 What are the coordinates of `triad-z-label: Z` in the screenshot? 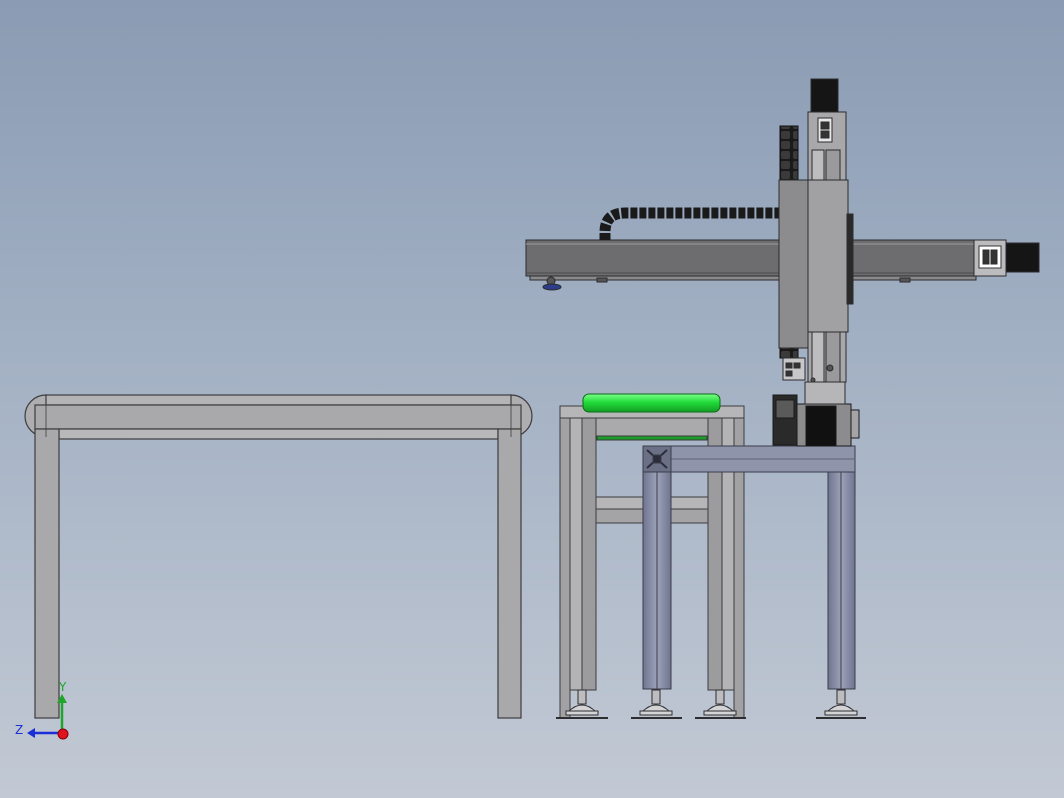 It's located at (19, 730).